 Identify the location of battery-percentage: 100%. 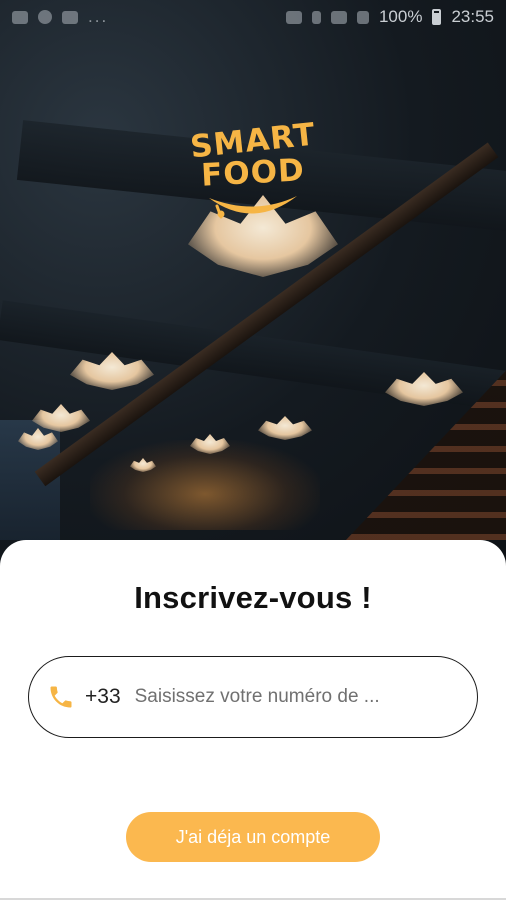
(400, 16).